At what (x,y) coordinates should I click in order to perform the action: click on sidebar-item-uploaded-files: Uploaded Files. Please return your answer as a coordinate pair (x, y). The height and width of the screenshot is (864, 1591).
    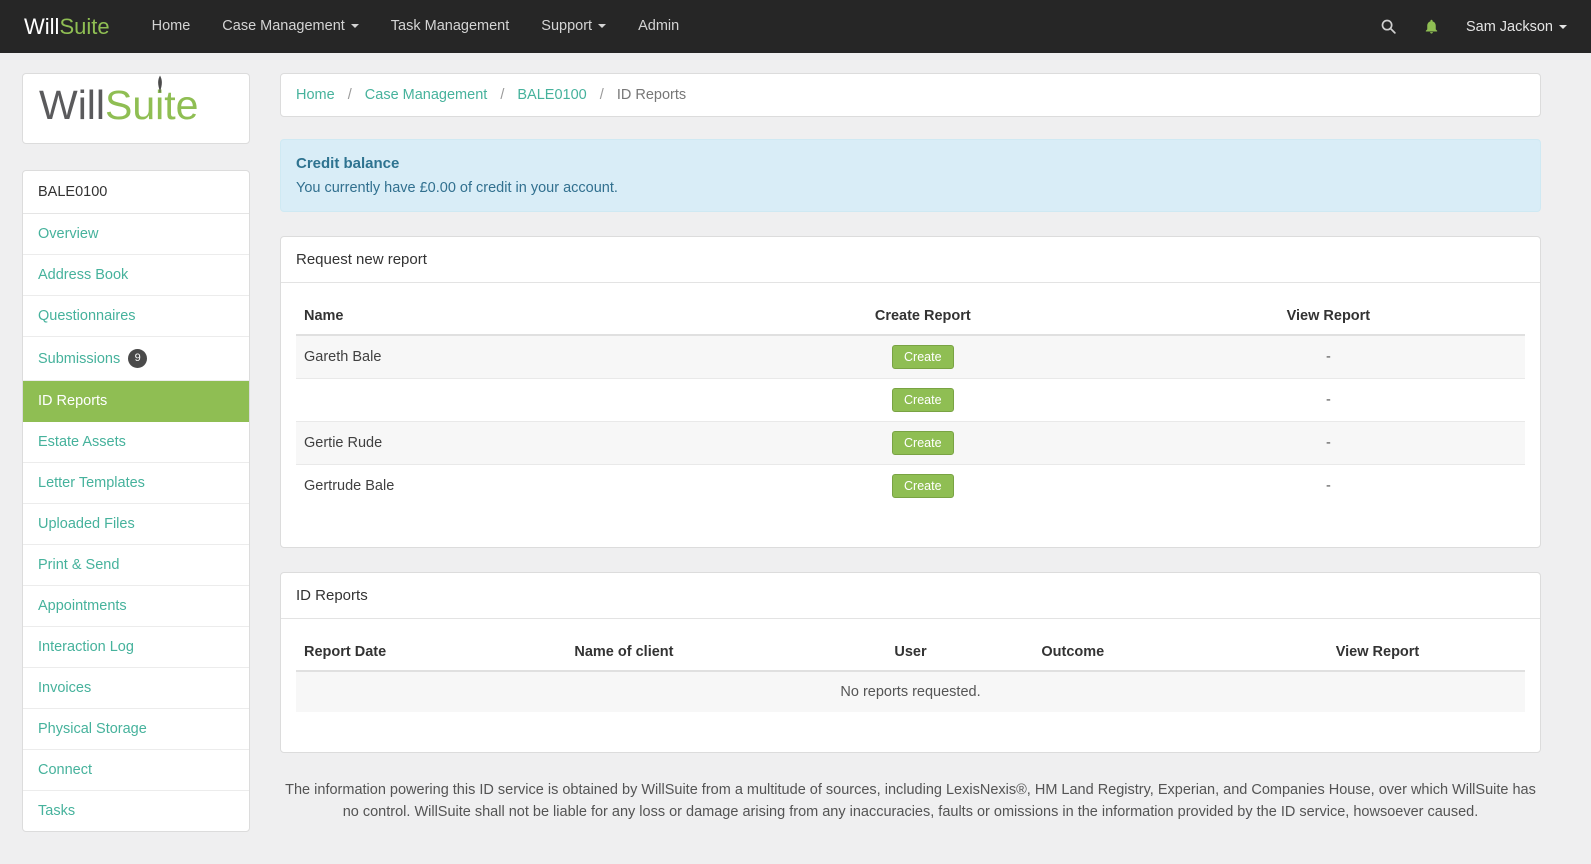
    Looking at the image, I should click on (136, 525).